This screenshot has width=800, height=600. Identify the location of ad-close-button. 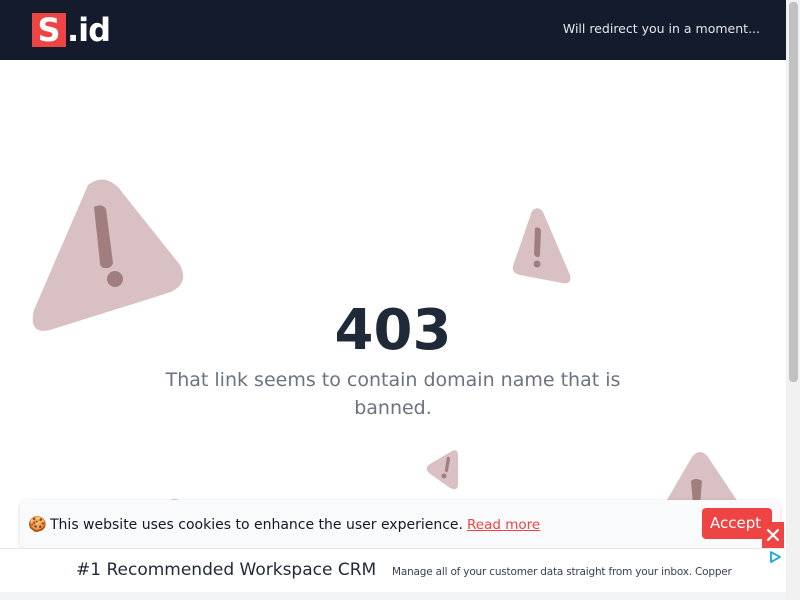
(773, 535).